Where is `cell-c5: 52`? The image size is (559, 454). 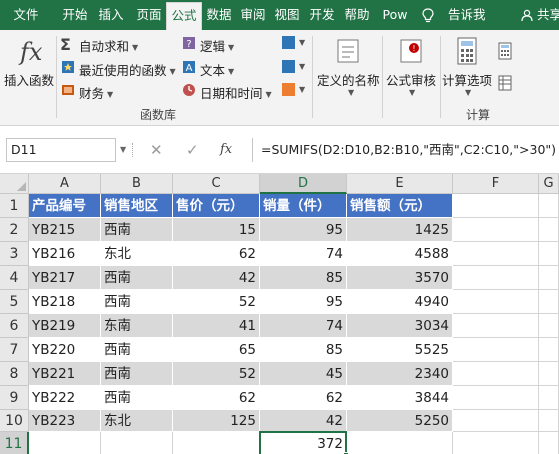 cell-c5: 52 is located at coordinates (216, 302).